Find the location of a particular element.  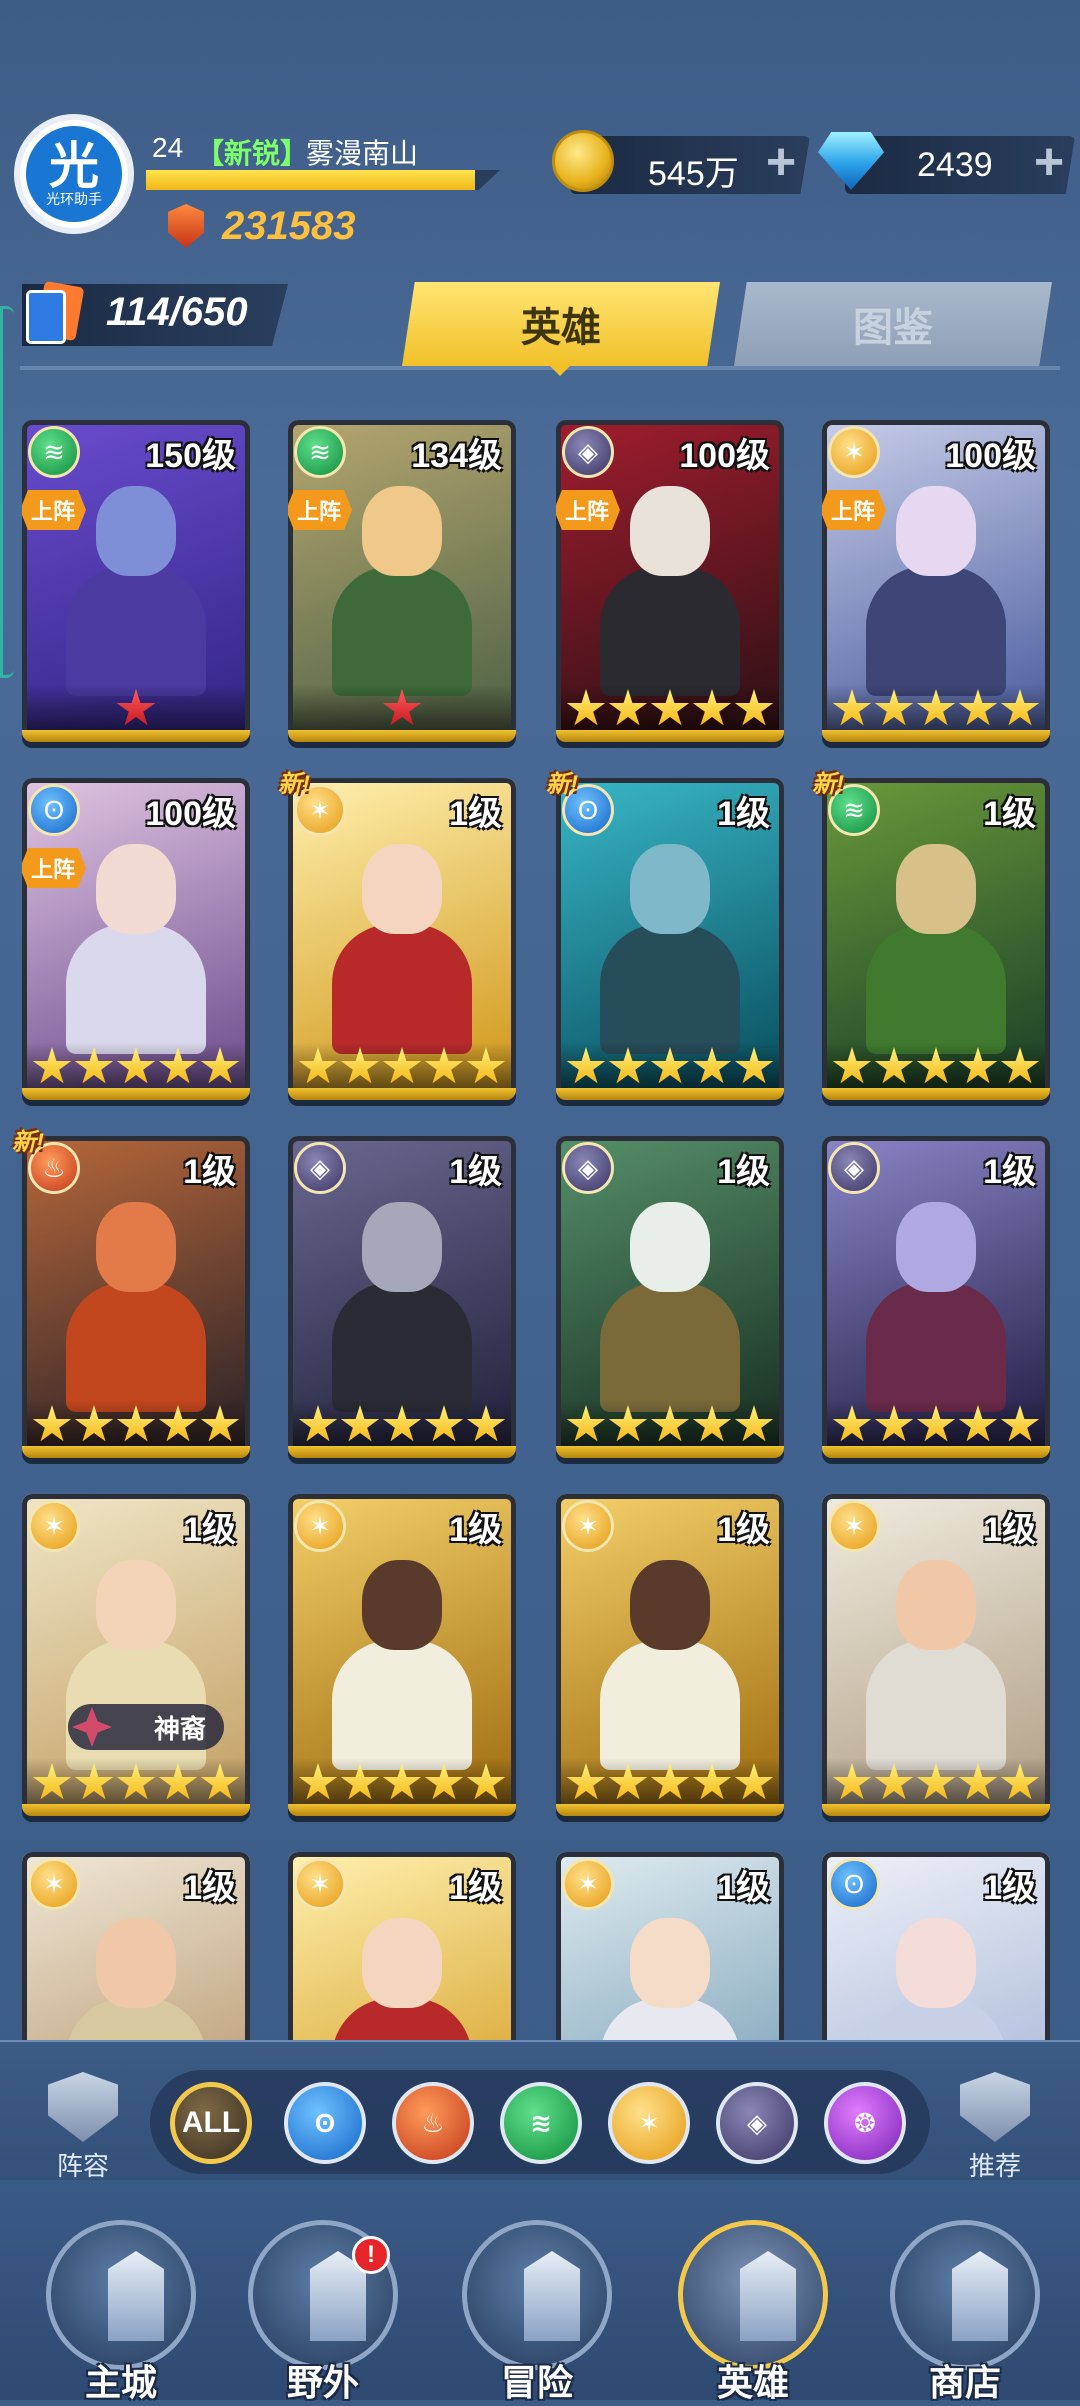

nav-sword: 冒险 is located at coordinates (537, 2311).